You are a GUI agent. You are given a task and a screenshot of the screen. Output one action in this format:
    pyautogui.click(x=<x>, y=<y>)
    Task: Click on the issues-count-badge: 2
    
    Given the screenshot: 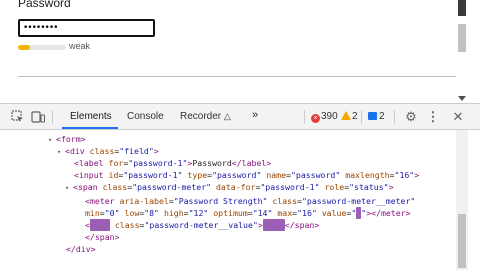 What is the action you would take?
    pyautogui.click(x=376, y=117)
    